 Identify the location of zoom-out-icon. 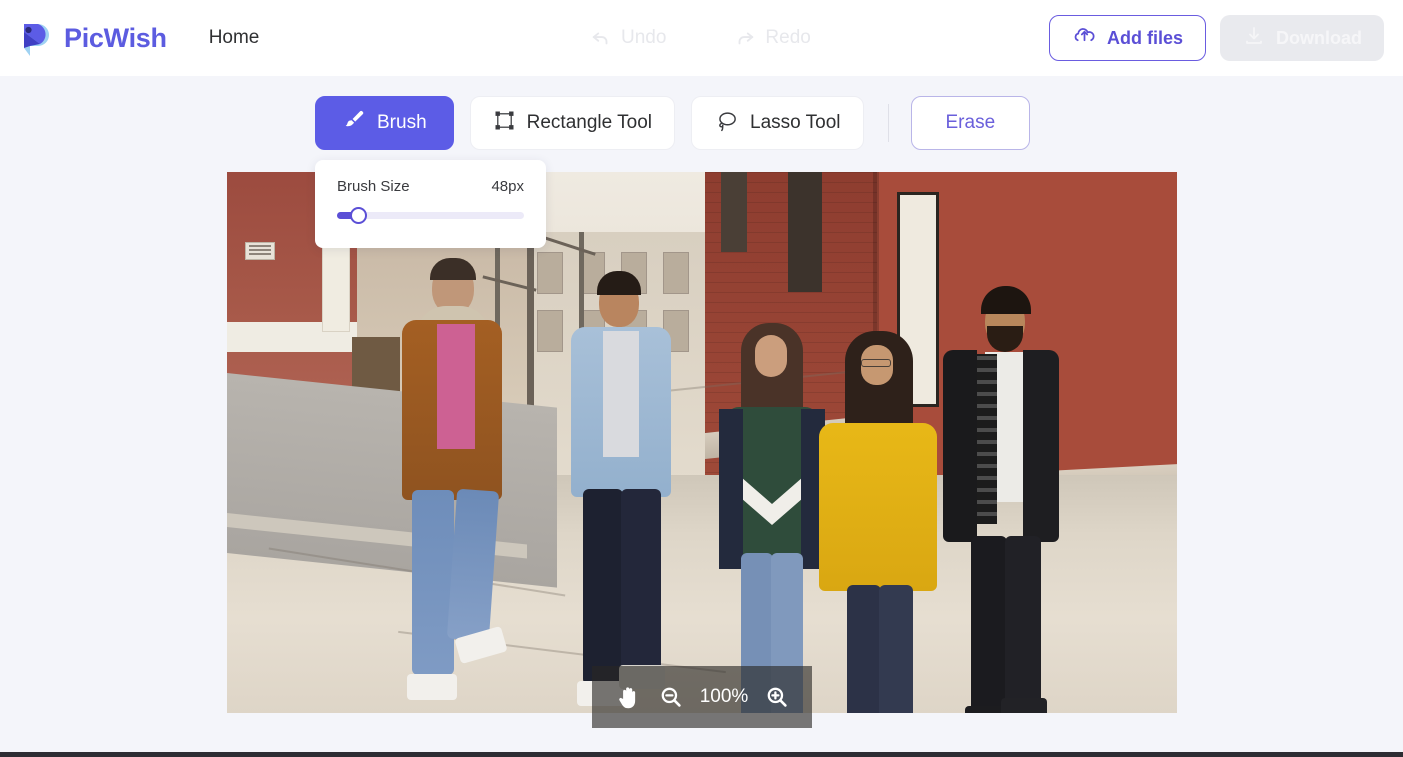
(671, 697).